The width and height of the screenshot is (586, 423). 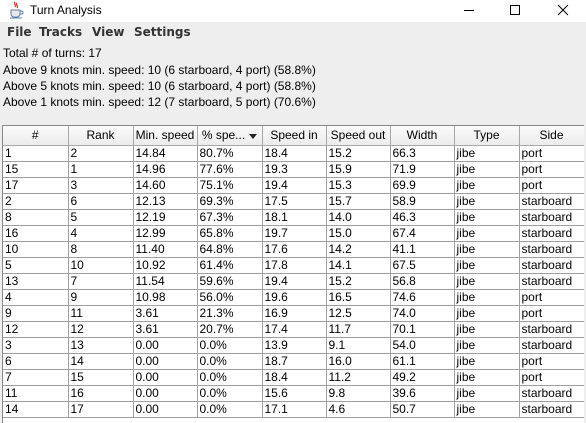 What do you see at coordinates (230, 345) in the screenshot?
I see `cell-percent-speed: 0.0%` at bounding box center [230, 345].